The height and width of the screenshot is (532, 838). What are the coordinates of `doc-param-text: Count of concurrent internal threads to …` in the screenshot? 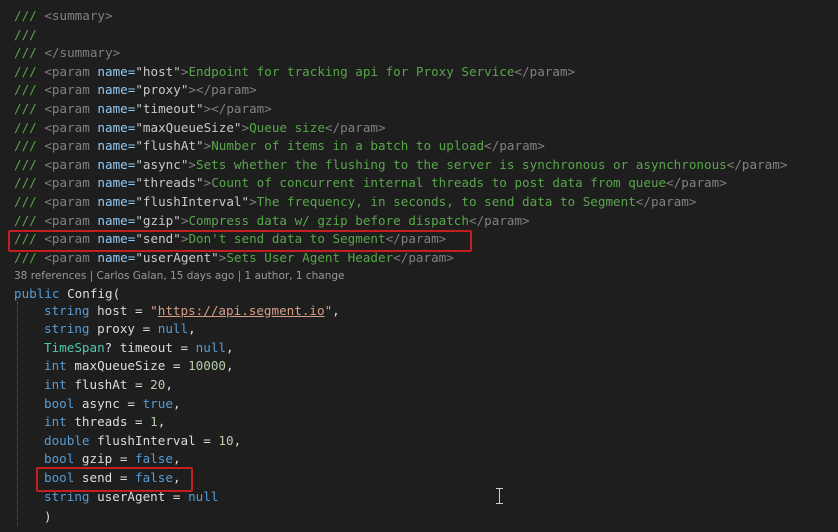 It's located at (439, 183).